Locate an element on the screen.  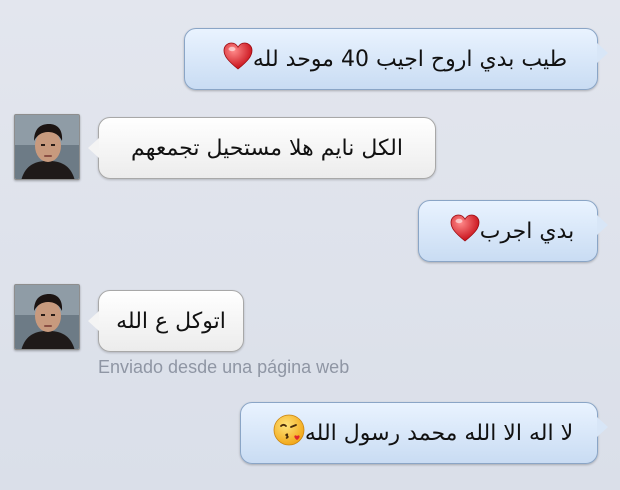
message-bubble-outgoing: طيب بدي اروح اجيب 40 موحد لله is located at coordinates (396, 59).